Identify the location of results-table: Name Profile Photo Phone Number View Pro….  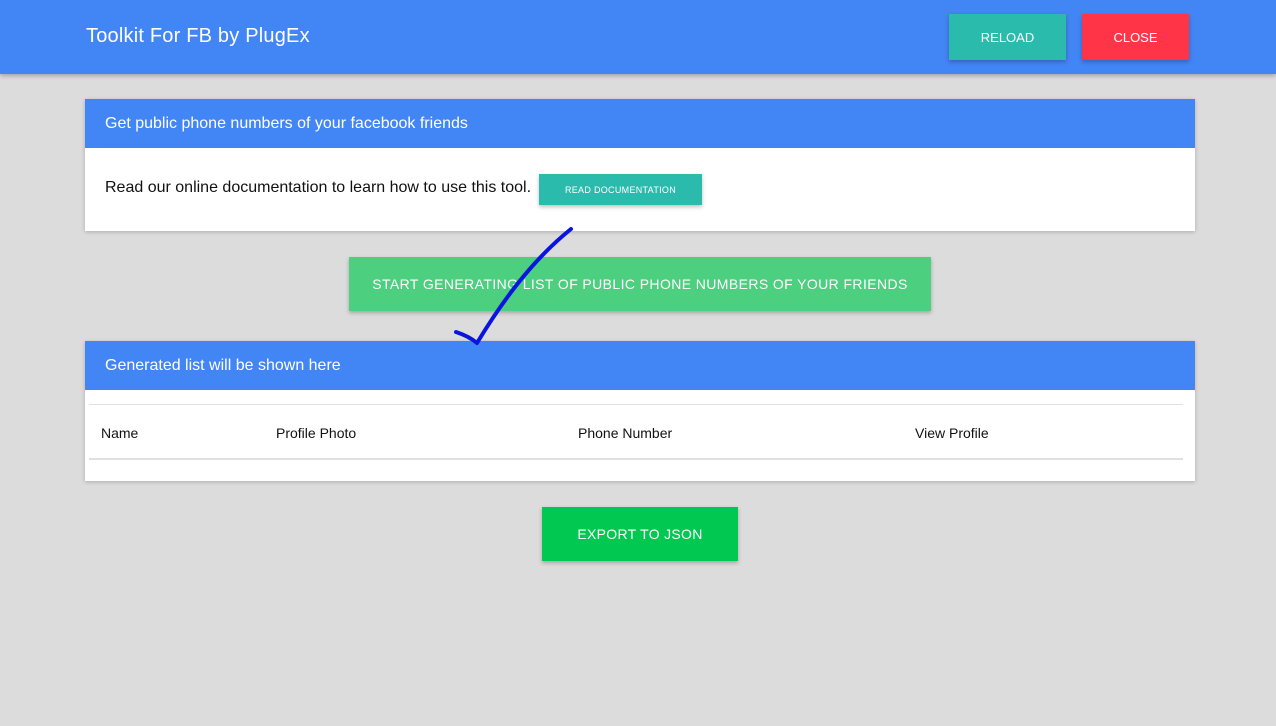
(636, 432).